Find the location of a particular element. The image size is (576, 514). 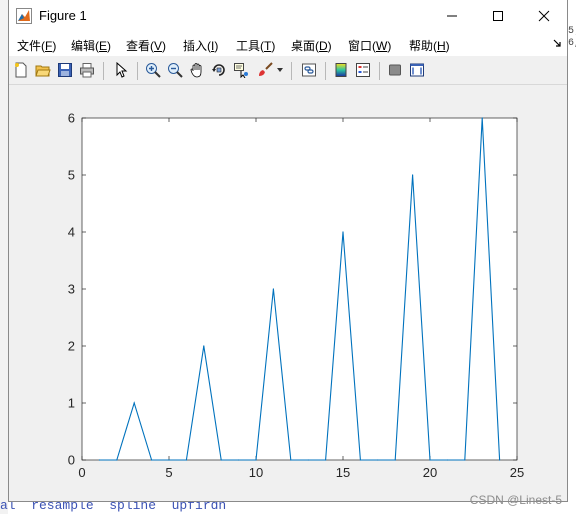

zoom-in-icon is located at coordinates (153, 70).